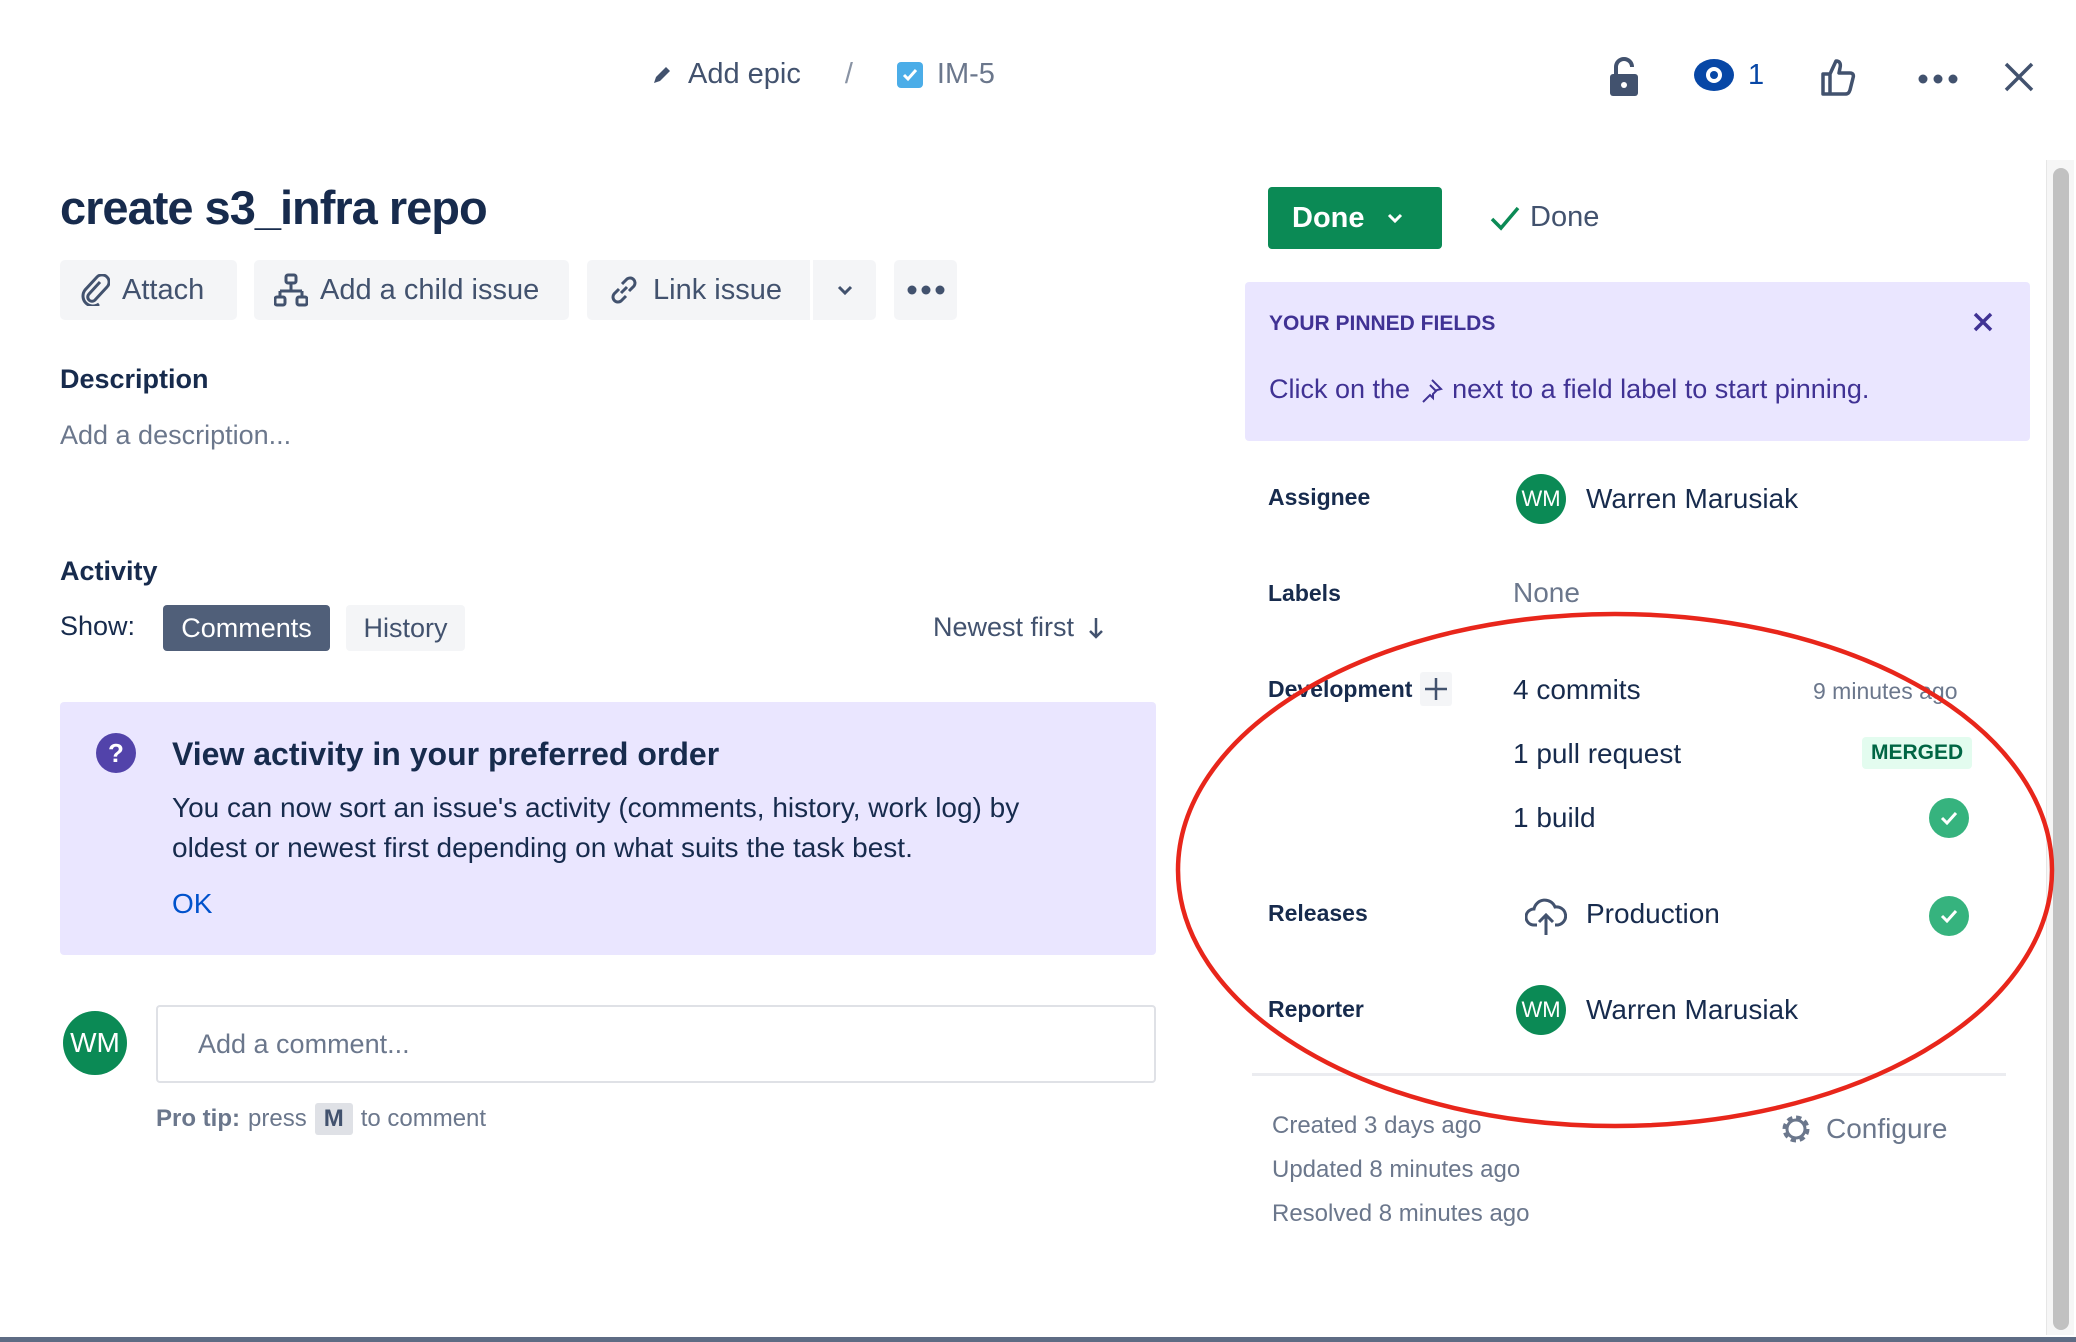  Describe the element at coordinates (1949, 818) in the screenshot. I see `build-success-icon` at that location.